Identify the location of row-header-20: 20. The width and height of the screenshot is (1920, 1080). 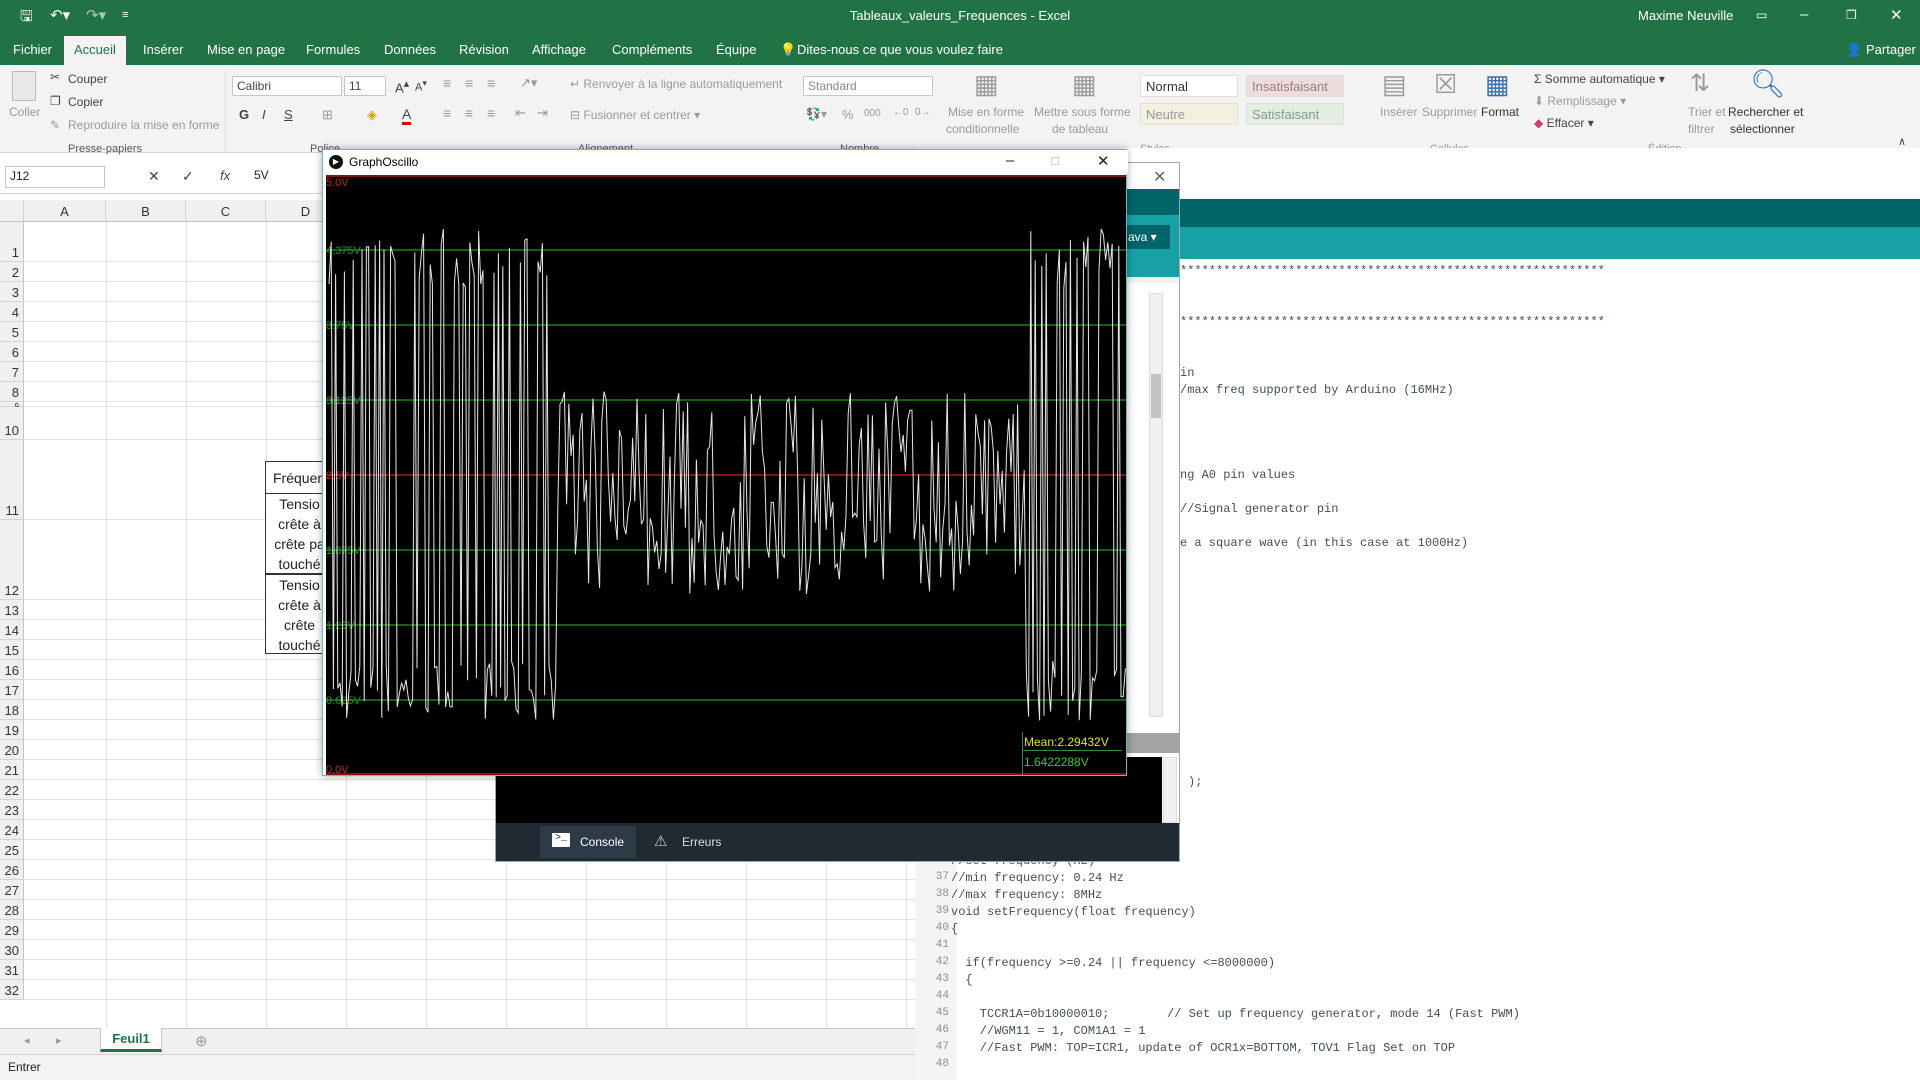
(12, 750).